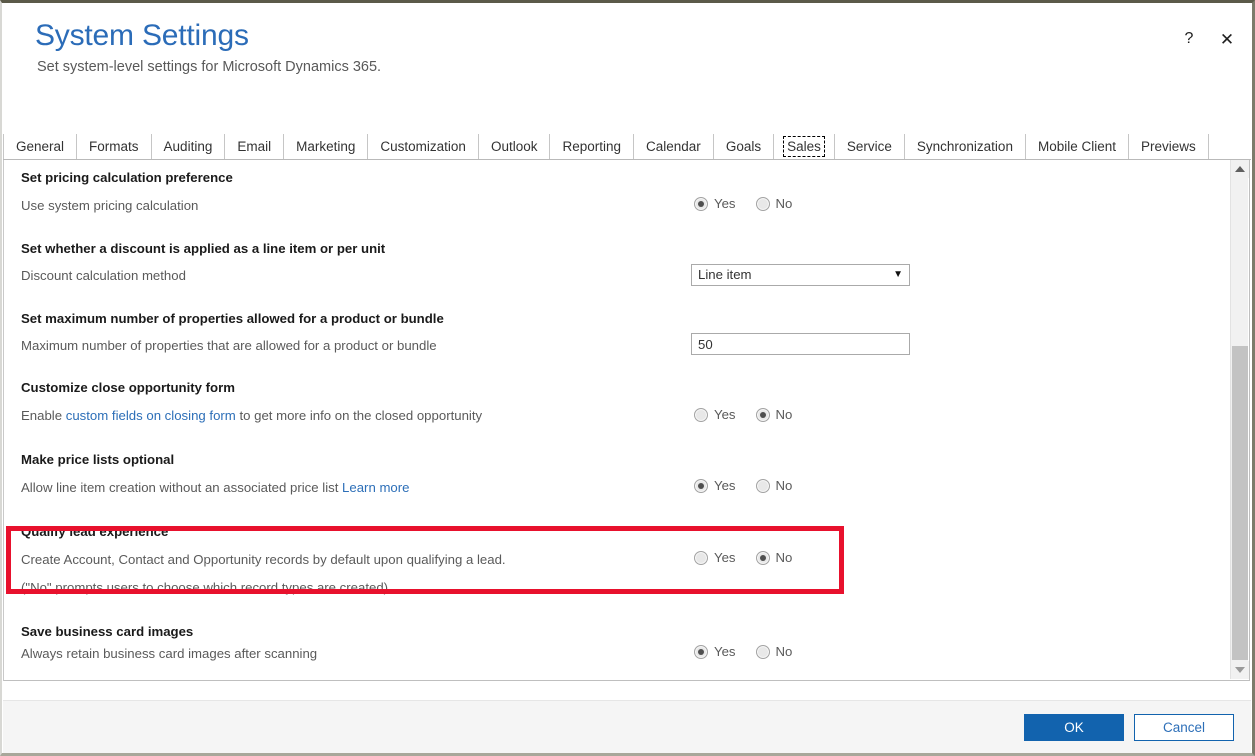  Describe the element at coordinates (743, 651) in the screenshot. I see `radio-group-business-card: Yes No` at that location.